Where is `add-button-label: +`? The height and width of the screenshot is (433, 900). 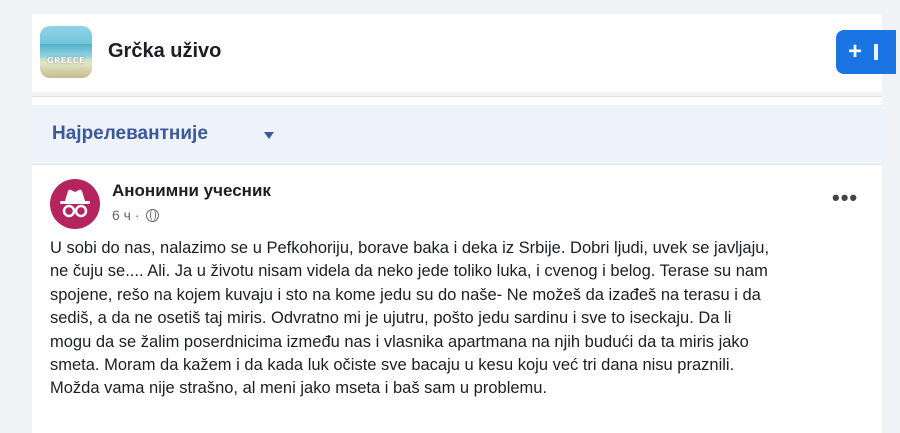 add-button-label: + is located at coordinates (855, 51).